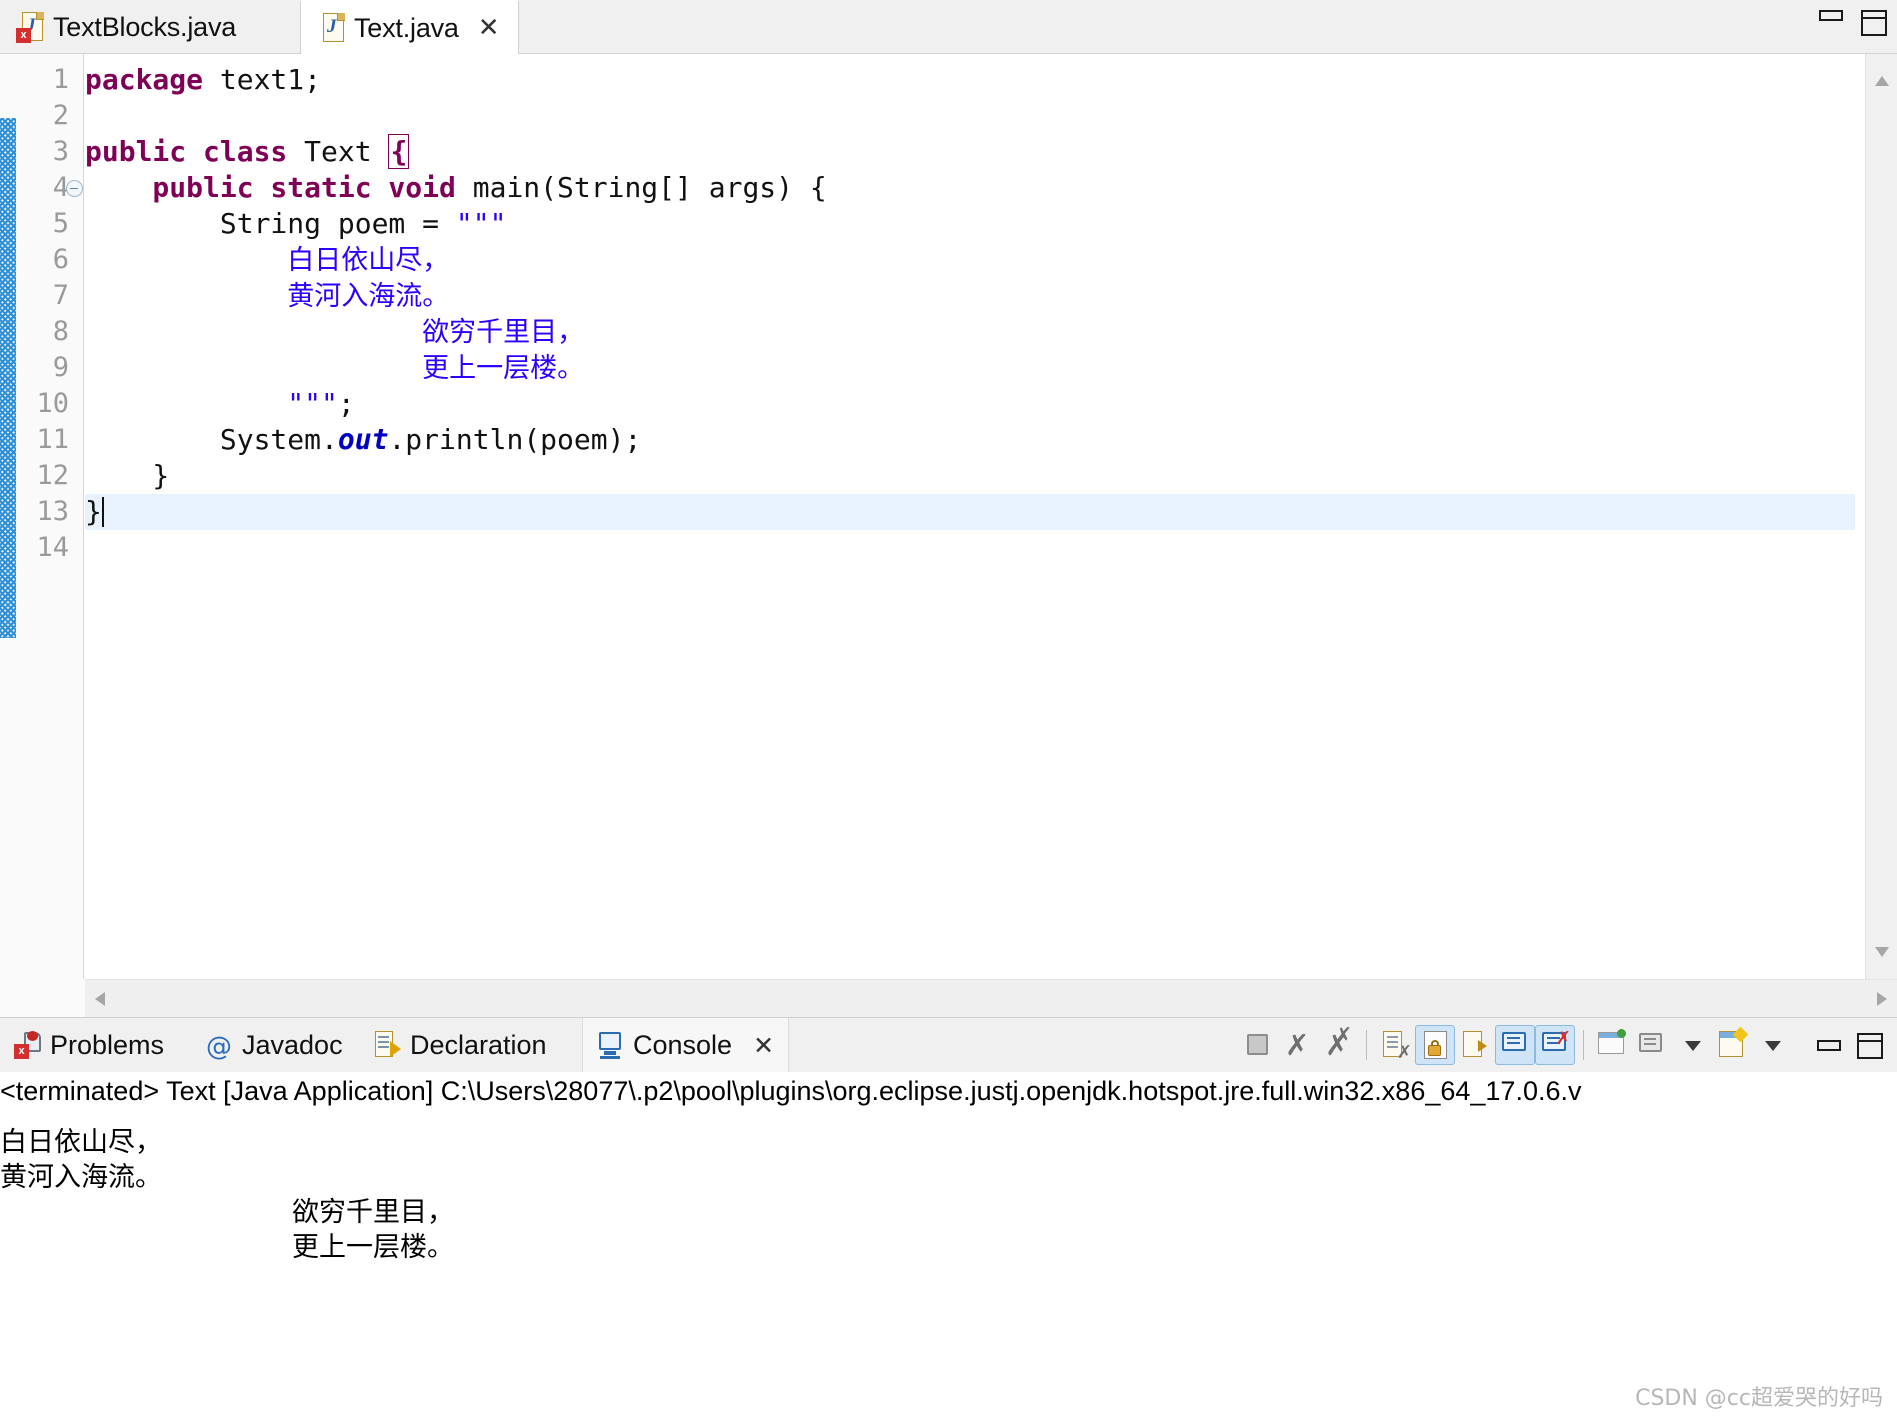 This screenshot has width=1897, height=1420. Describe the element at coordinates (52, 511) in the screenshot. I see `line-number: 13` at that location.